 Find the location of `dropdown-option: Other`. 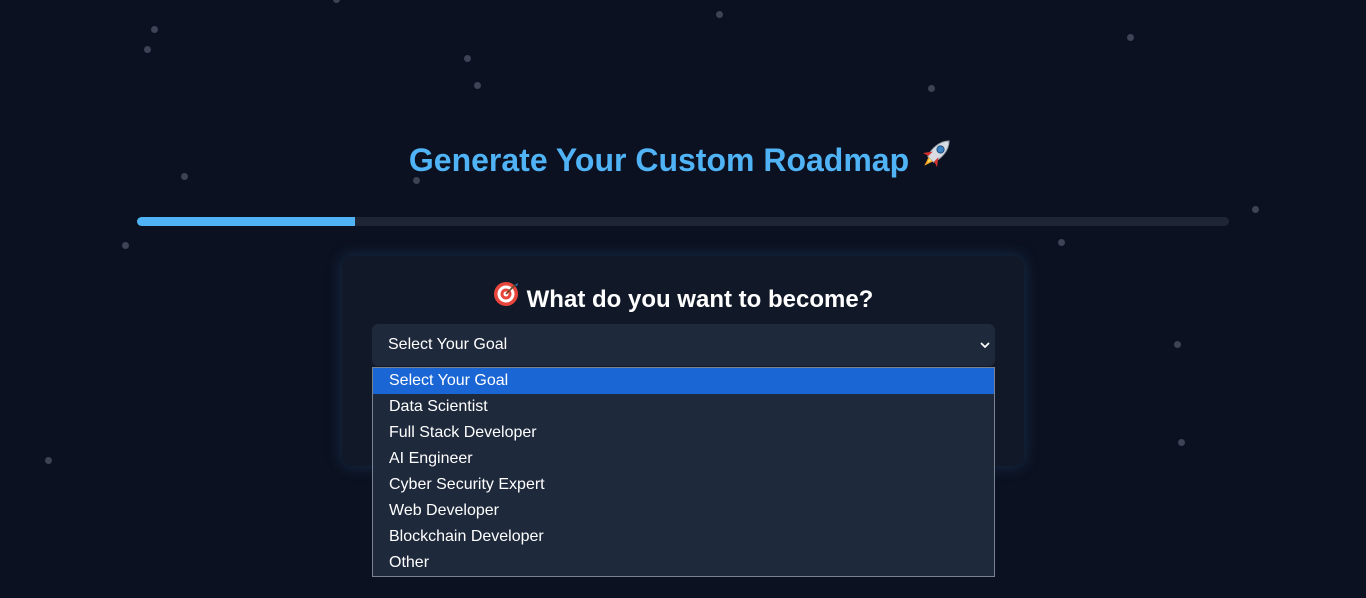

dropdown-option: Other is located at coordinates (683, 563).